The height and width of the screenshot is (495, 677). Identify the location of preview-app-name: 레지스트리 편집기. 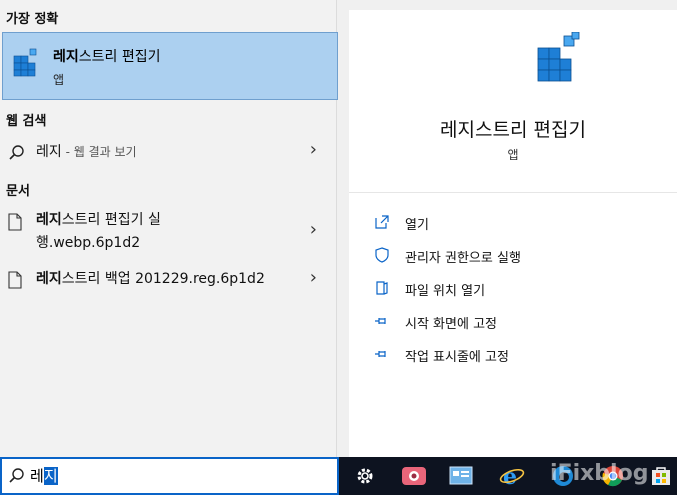
(513, 130).